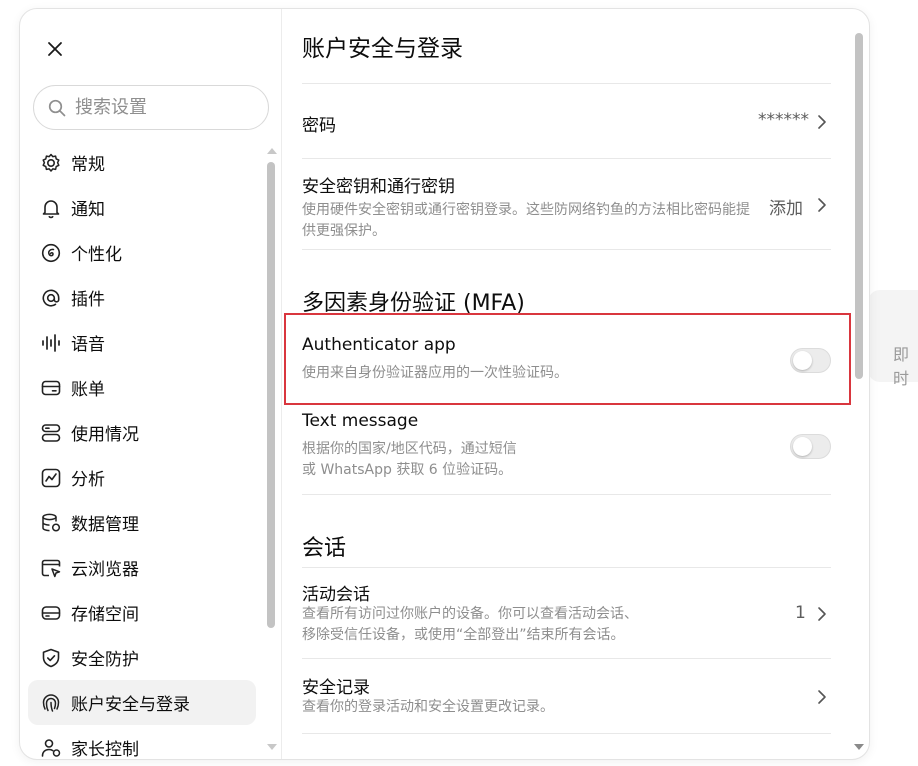 The height and width of the screenshot is (766, 918). What do you see at coordinates (51, 612) in the screenshot?
I see `storage-icon` at bounding box center [51, 612].